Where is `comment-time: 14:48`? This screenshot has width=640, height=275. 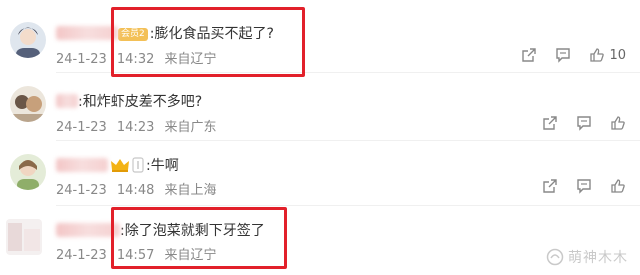
comment-time: 14:48 is located at coordinates (135, 190).